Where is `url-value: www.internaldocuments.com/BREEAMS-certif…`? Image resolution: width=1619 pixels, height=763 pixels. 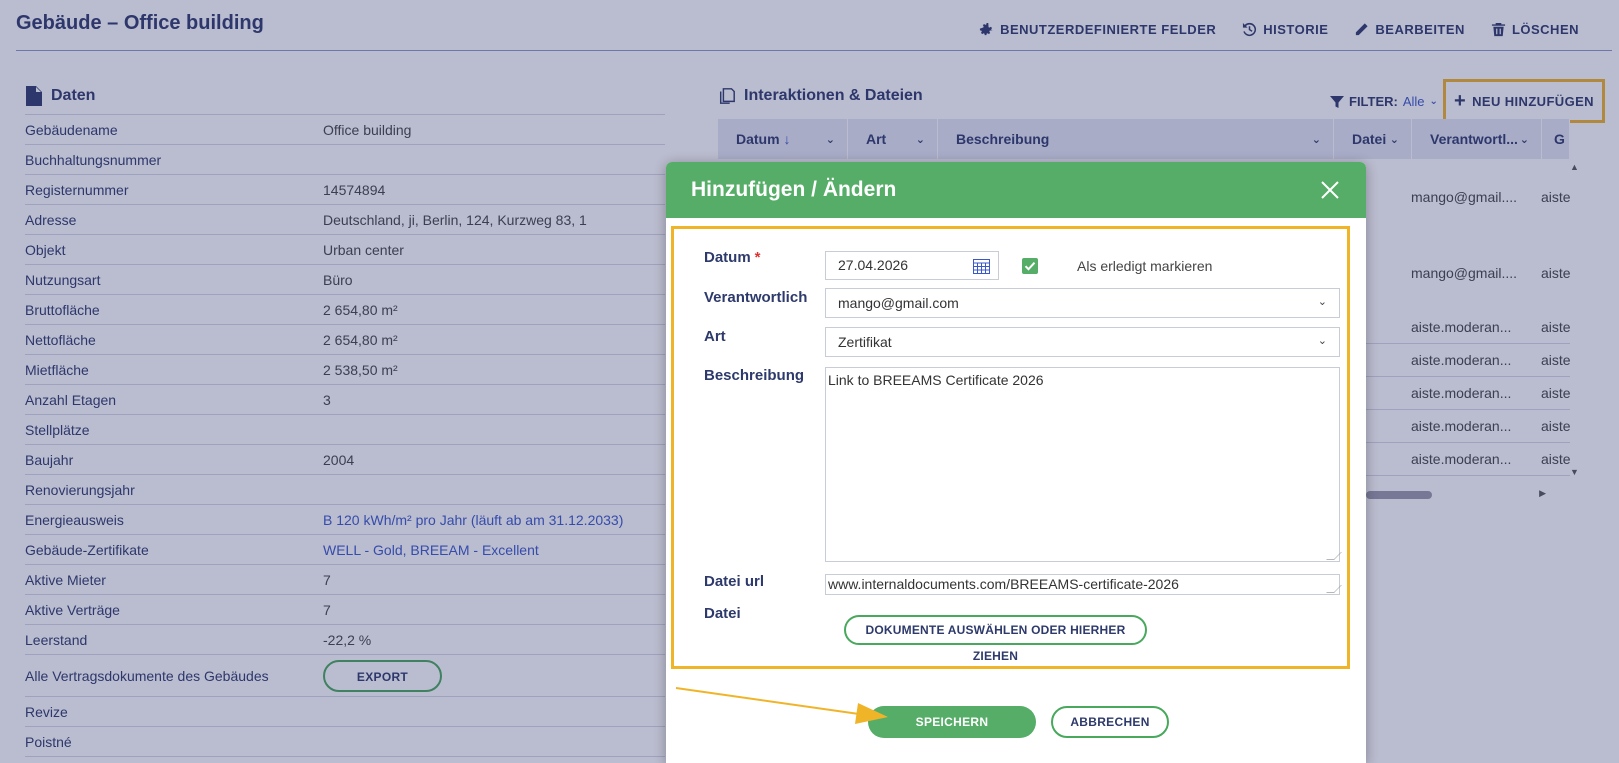
url-value: www.internaldocuments.com/BREEAMS-certif… is located at coordinates (1003, 584).